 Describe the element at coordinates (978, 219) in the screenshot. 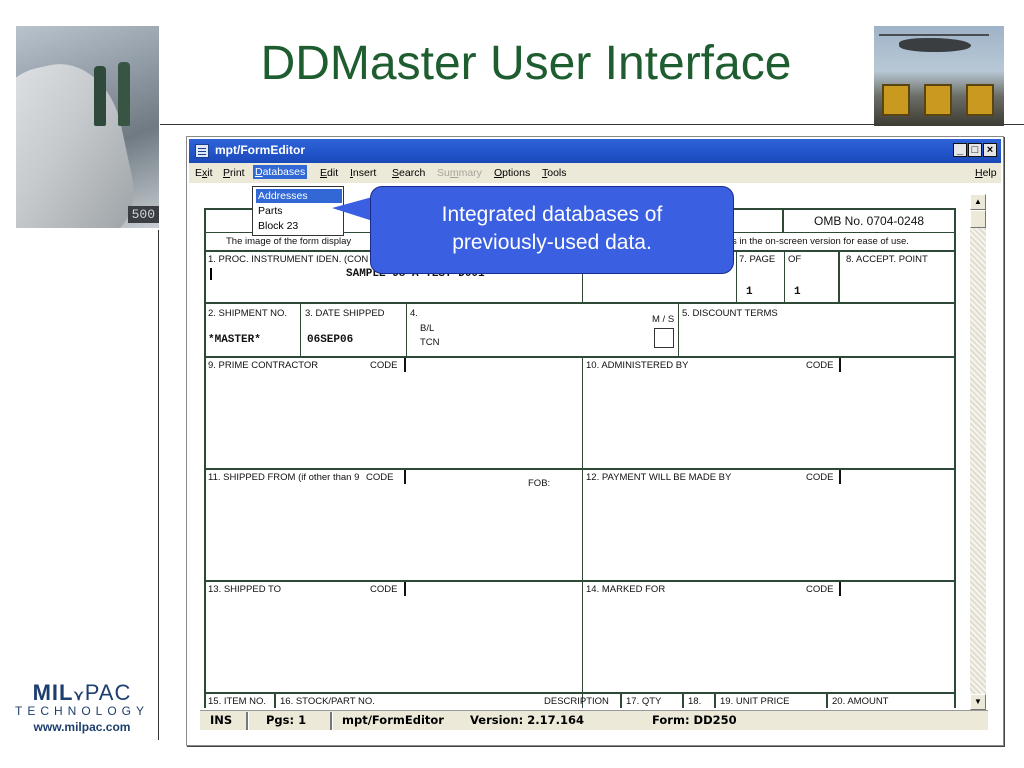

I see `scroll-thumb` at that location.